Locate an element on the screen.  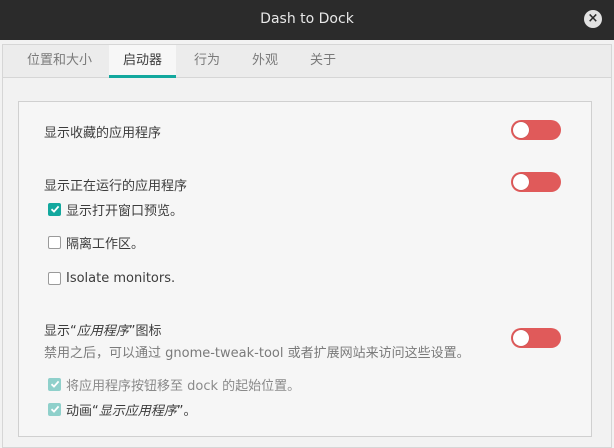
isolate-workspaces-option: 隔离工作区。 is located at coordinates (96, 242).